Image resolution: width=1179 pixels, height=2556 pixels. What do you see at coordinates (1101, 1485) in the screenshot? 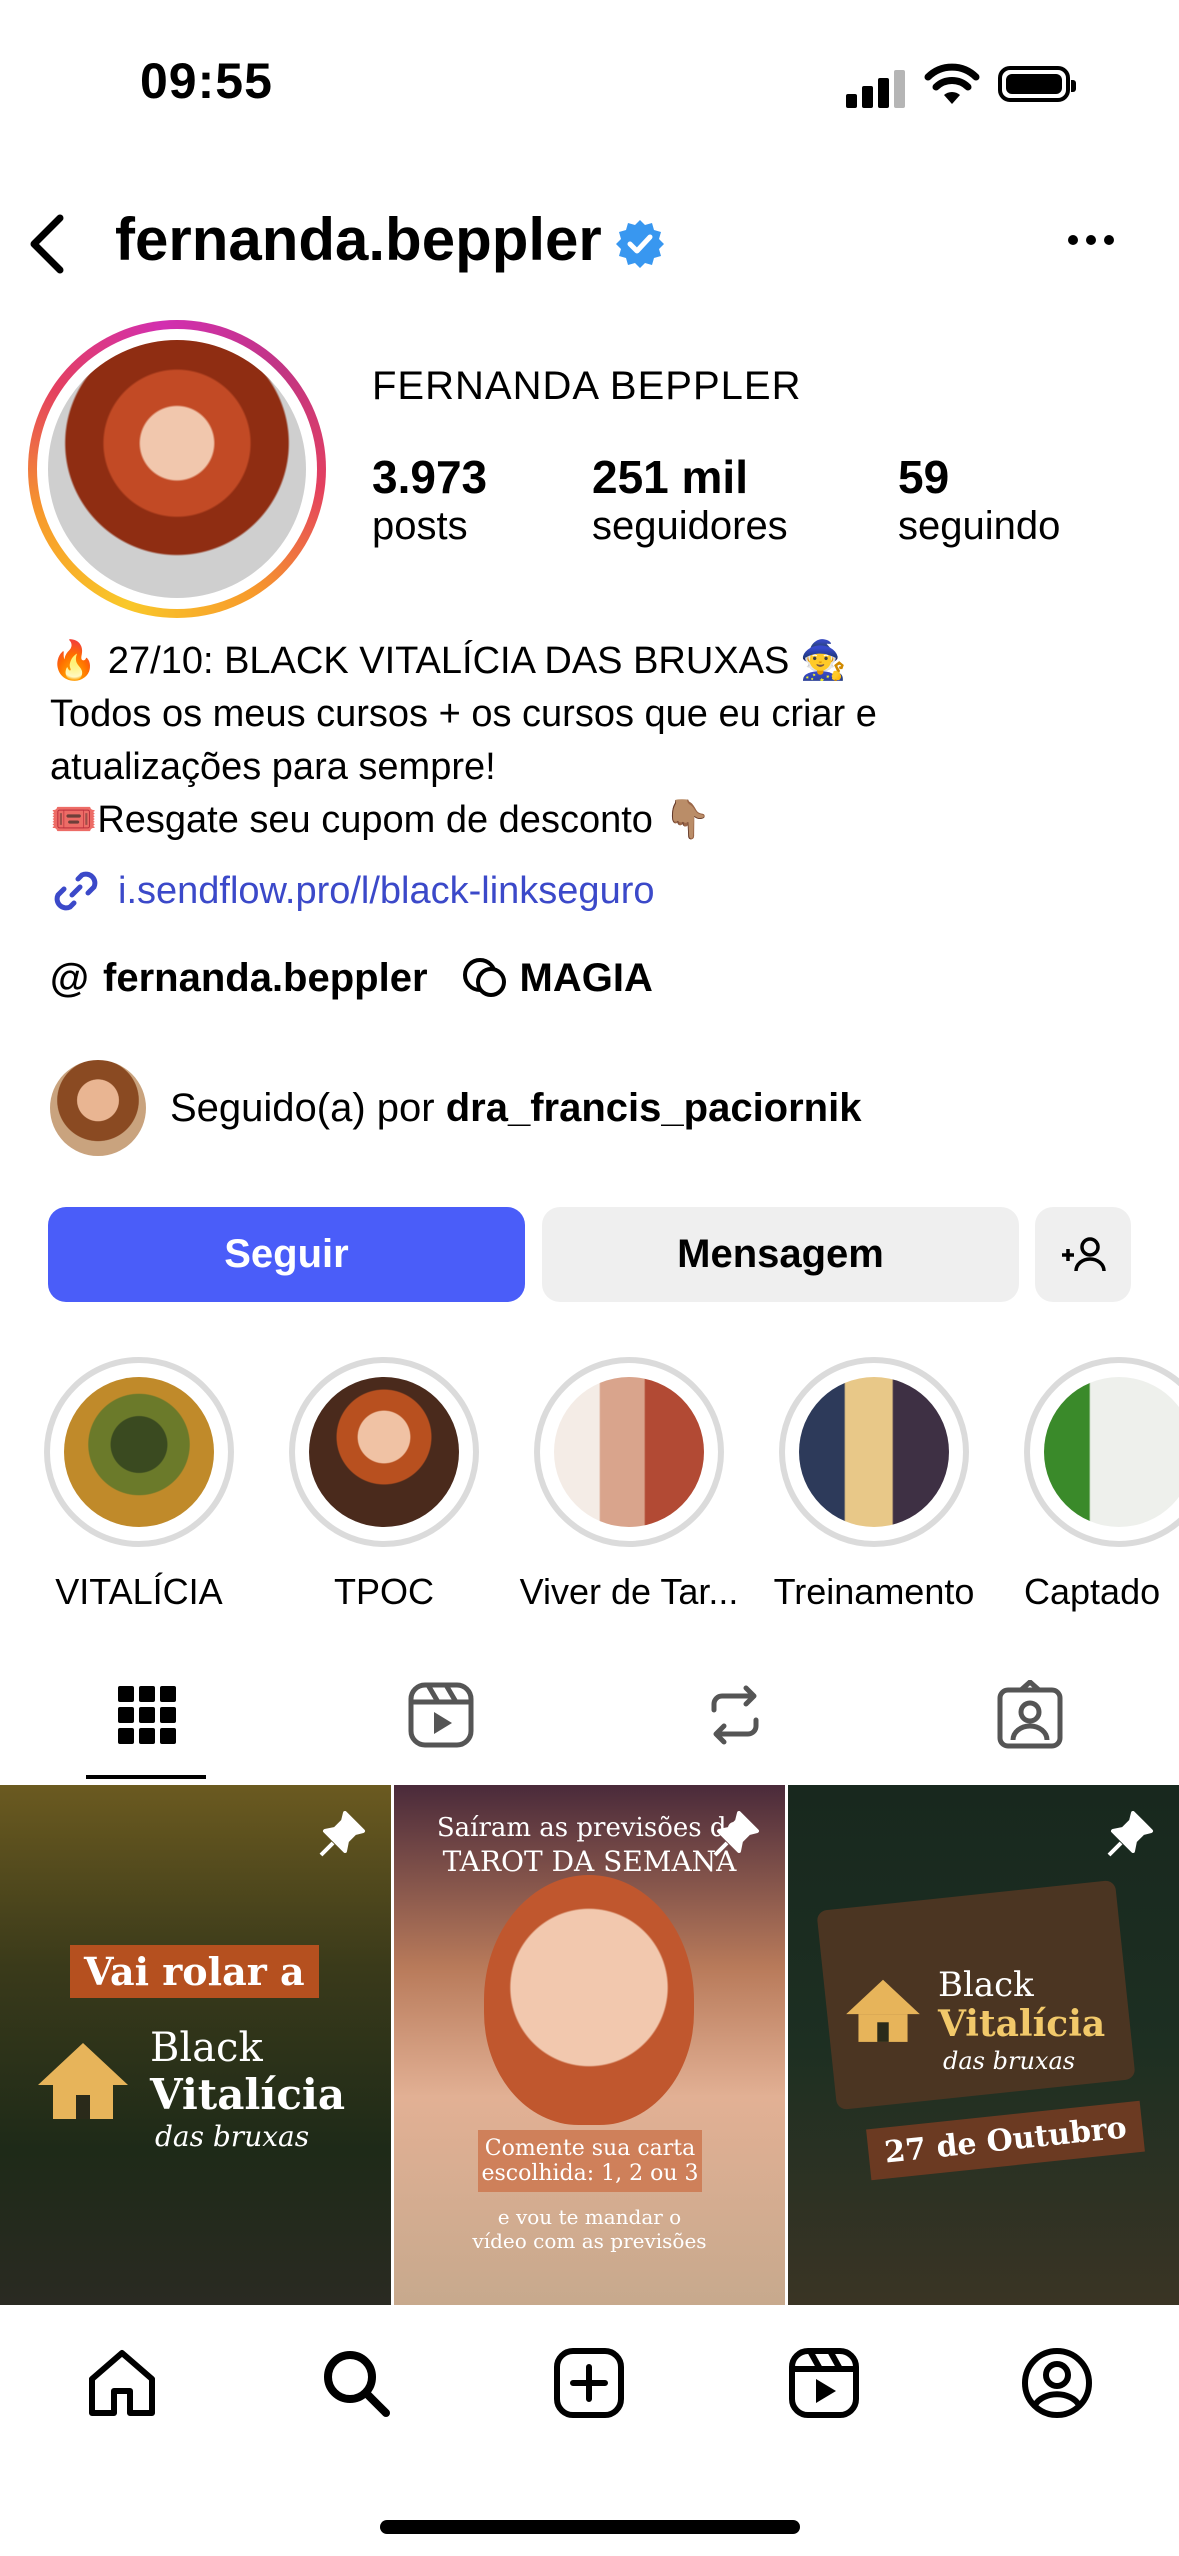
I see `highlight-captado: Captado` at bounding box center [1101, 1485].